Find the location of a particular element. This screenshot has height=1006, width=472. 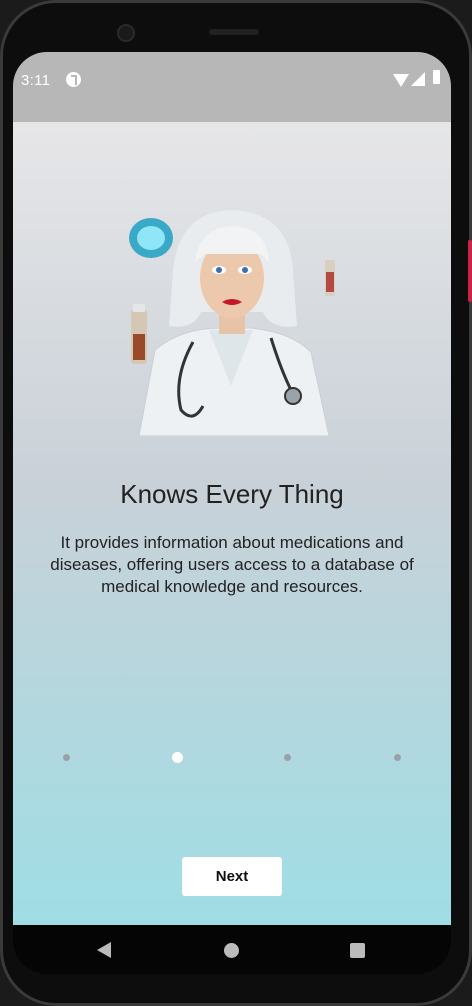

signal-icon is located at coordinates (418, 79).